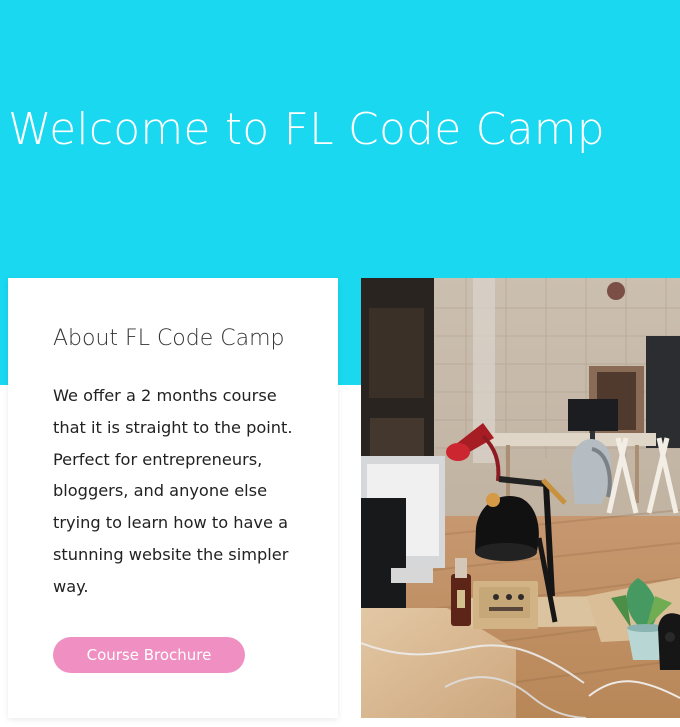 The image size is (680, 727). I want to click on about-description-line: that it is straight to the point., so click(173, 427).